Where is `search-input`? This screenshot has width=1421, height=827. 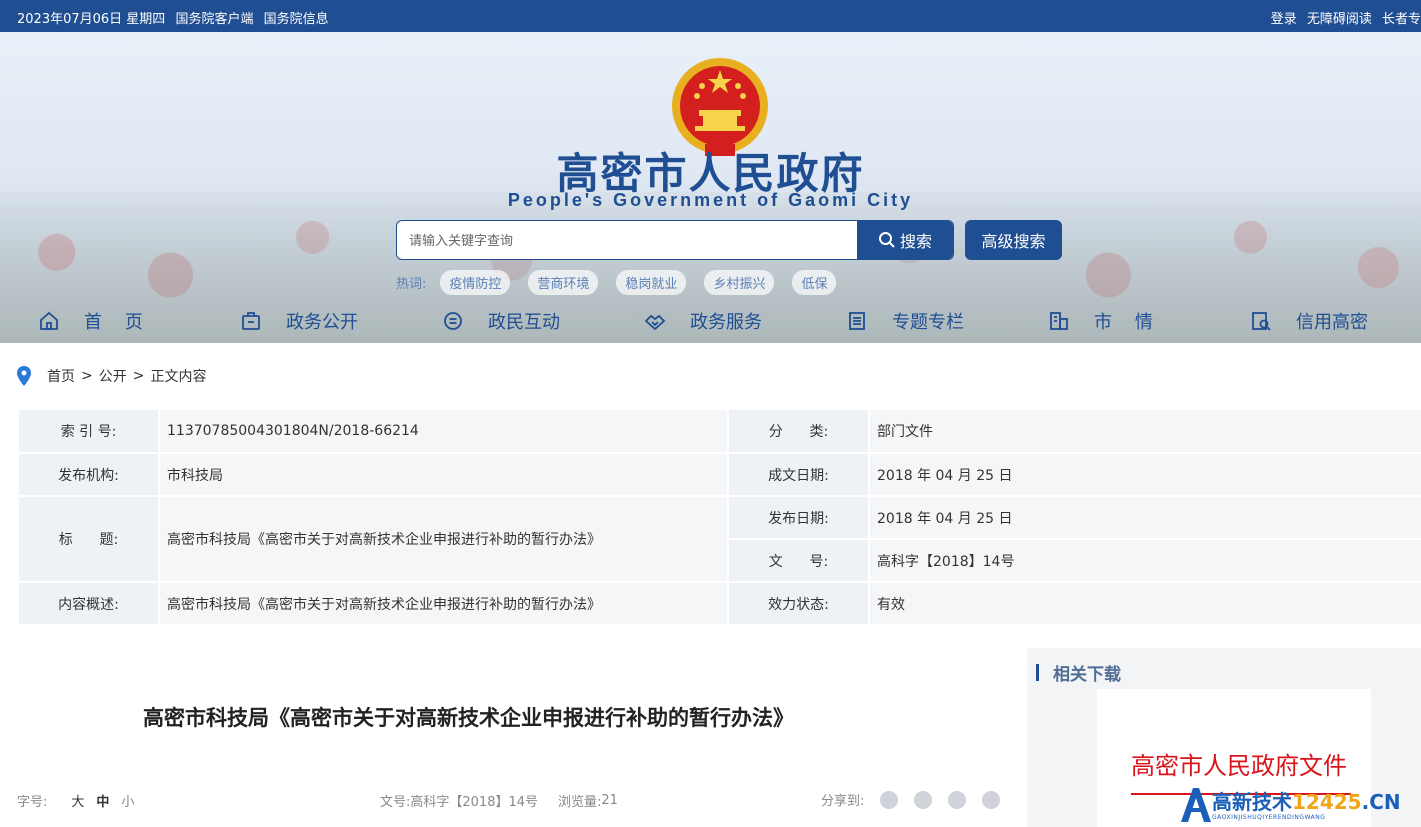 search-input is located at coordinates (628, 240).